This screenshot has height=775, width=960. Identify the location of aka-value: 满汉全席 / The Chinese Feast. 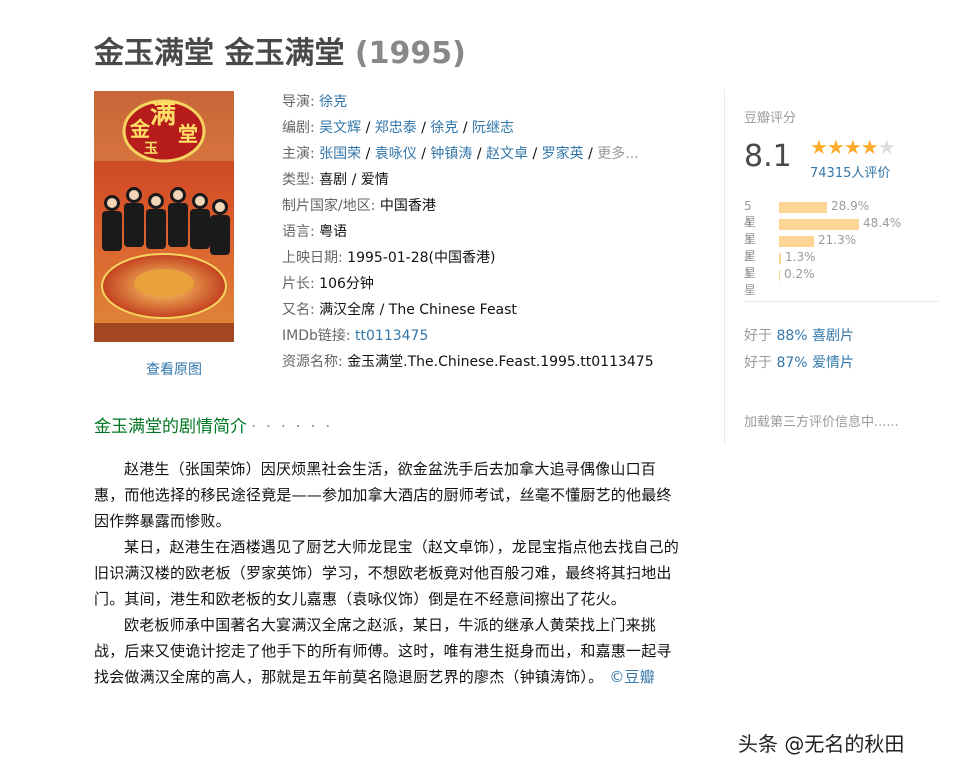
(418, 310).